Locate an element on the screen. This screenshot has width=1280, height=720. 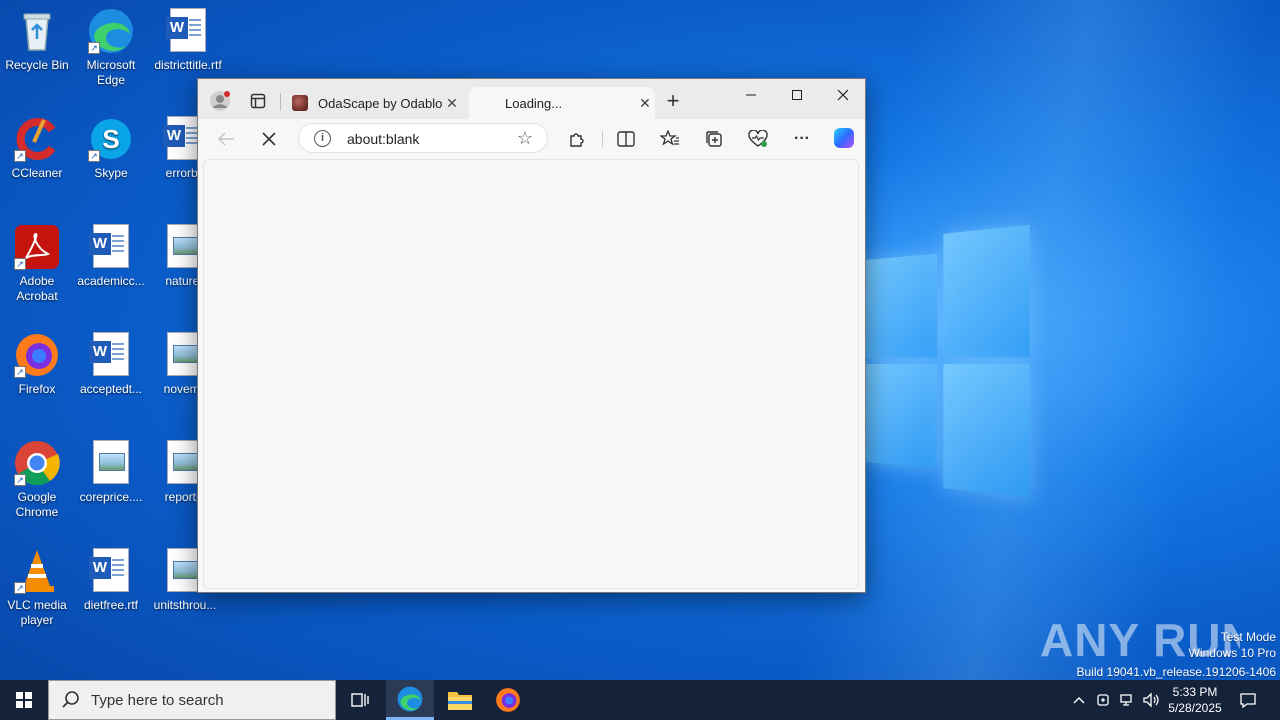
desktop-icon-label: Adobe Acrobat is located at coordinates (37, 288).